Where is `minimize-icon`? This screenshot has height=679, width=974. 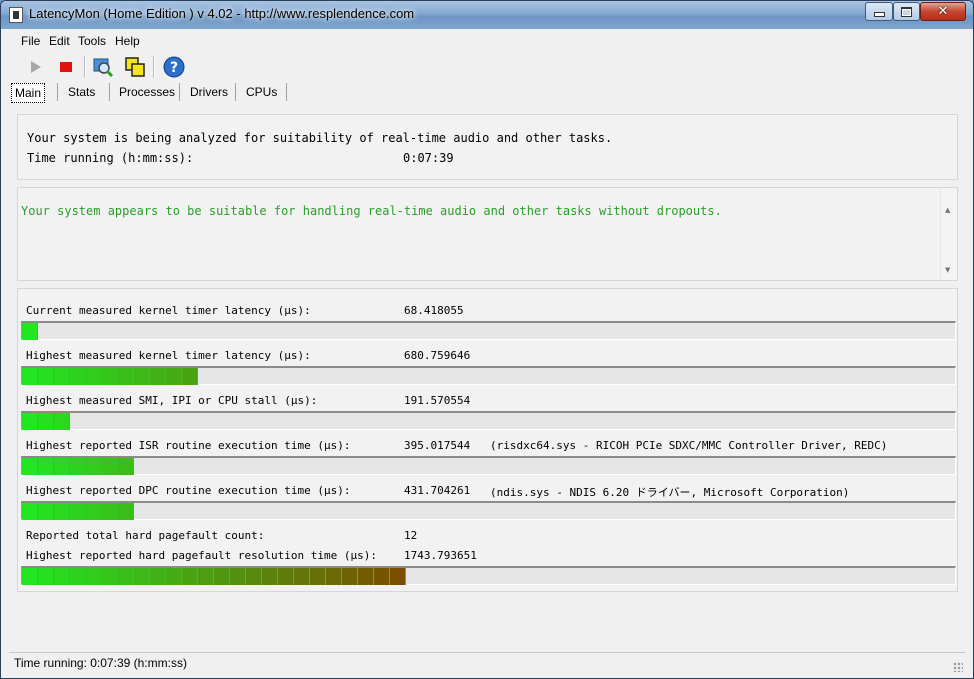
minimize-icon is located at coordinates (879, 14).